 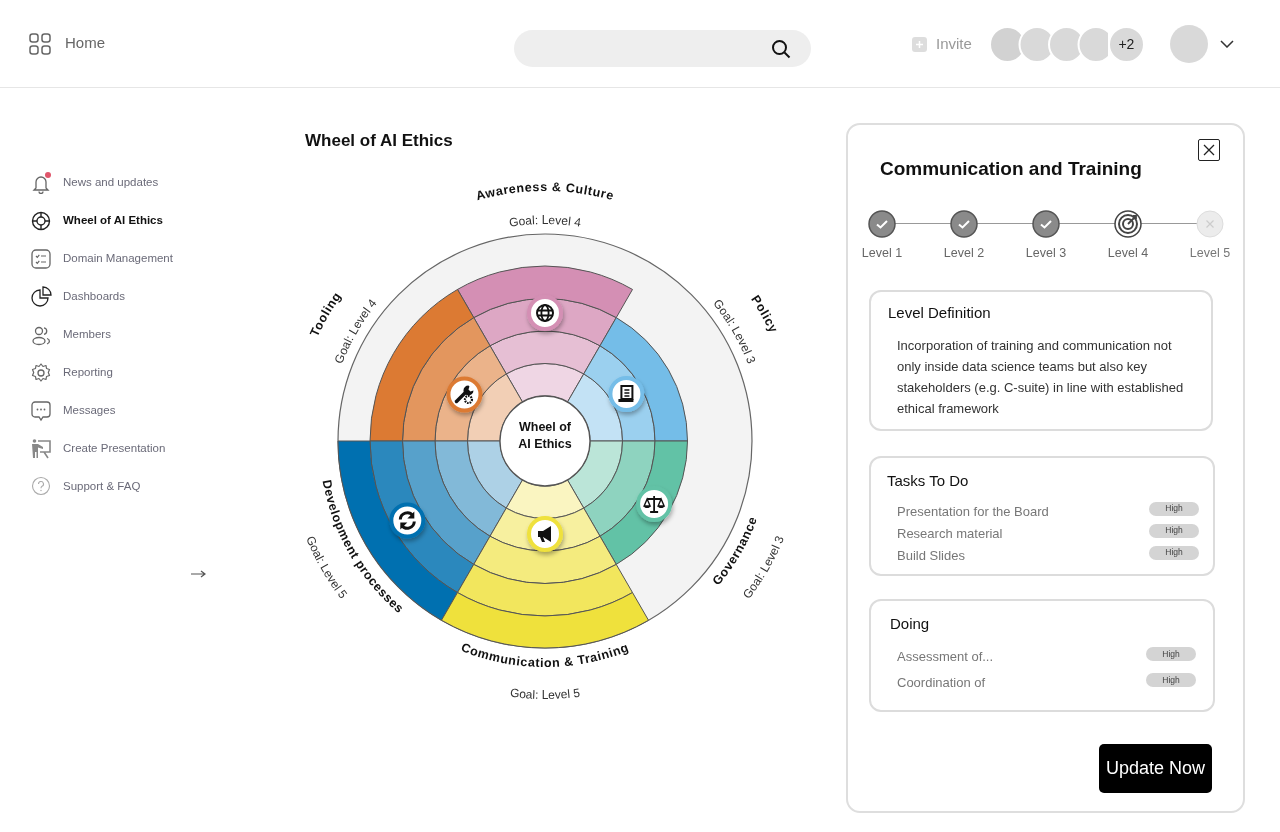 I want to click on panel-title: Communication and Training, so click(x=1011, y=169).